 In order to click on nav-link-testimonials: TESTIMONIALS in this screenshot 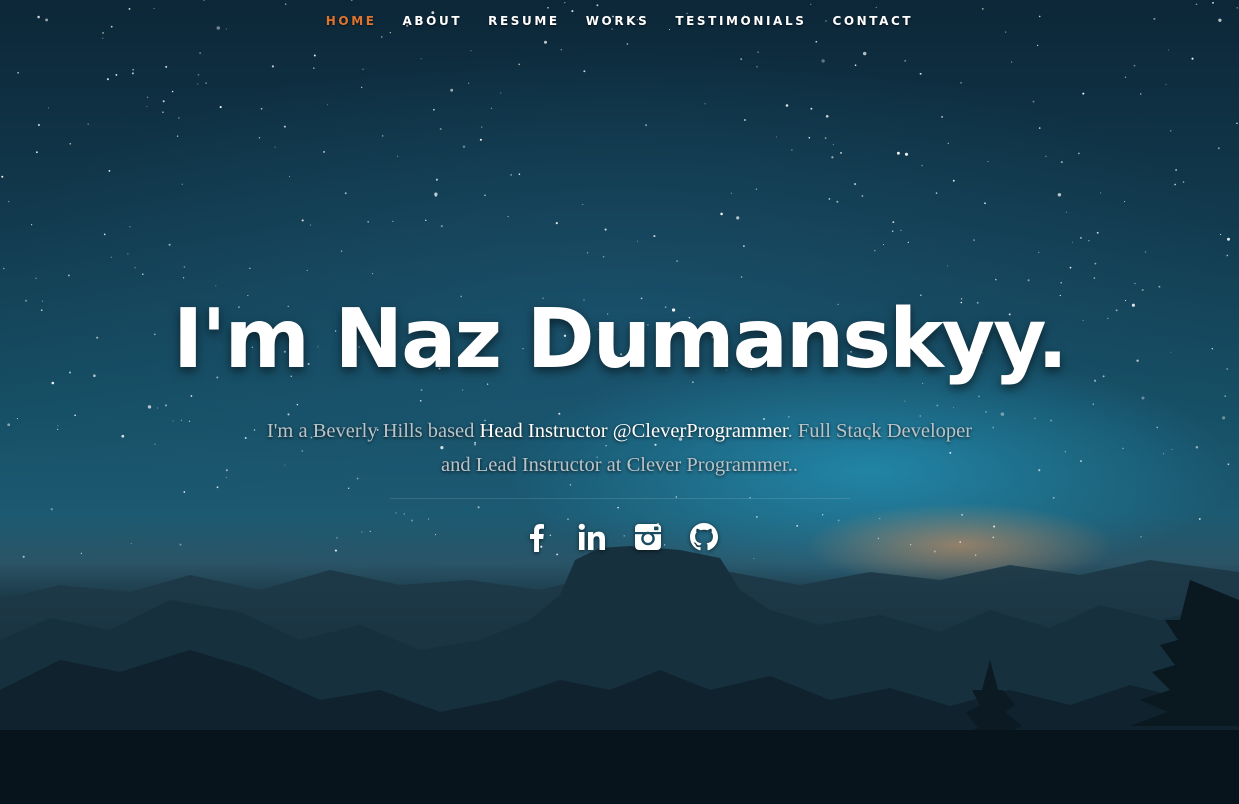, I will do `click(740, 21)`.